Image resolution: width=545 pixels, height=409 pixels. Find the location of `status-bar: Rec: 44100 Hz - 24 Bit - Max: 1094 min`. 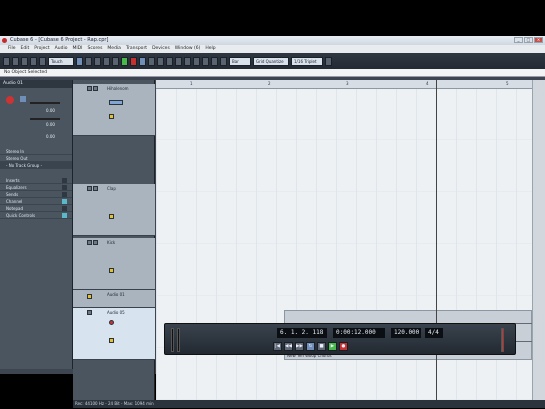

status-bar: Rec: 44100 Hz - 24 Bit - Max: 1094 min is located at coordinates (309, 404).